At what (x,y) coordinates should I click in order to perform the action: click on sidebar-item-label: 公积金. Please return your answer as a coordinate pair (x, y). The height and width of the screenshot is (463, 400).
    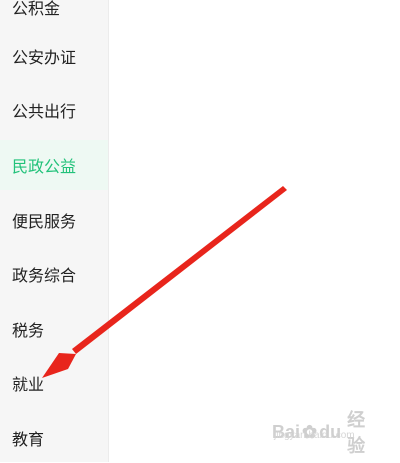
    Looking at the image, I should click on (36, 9).